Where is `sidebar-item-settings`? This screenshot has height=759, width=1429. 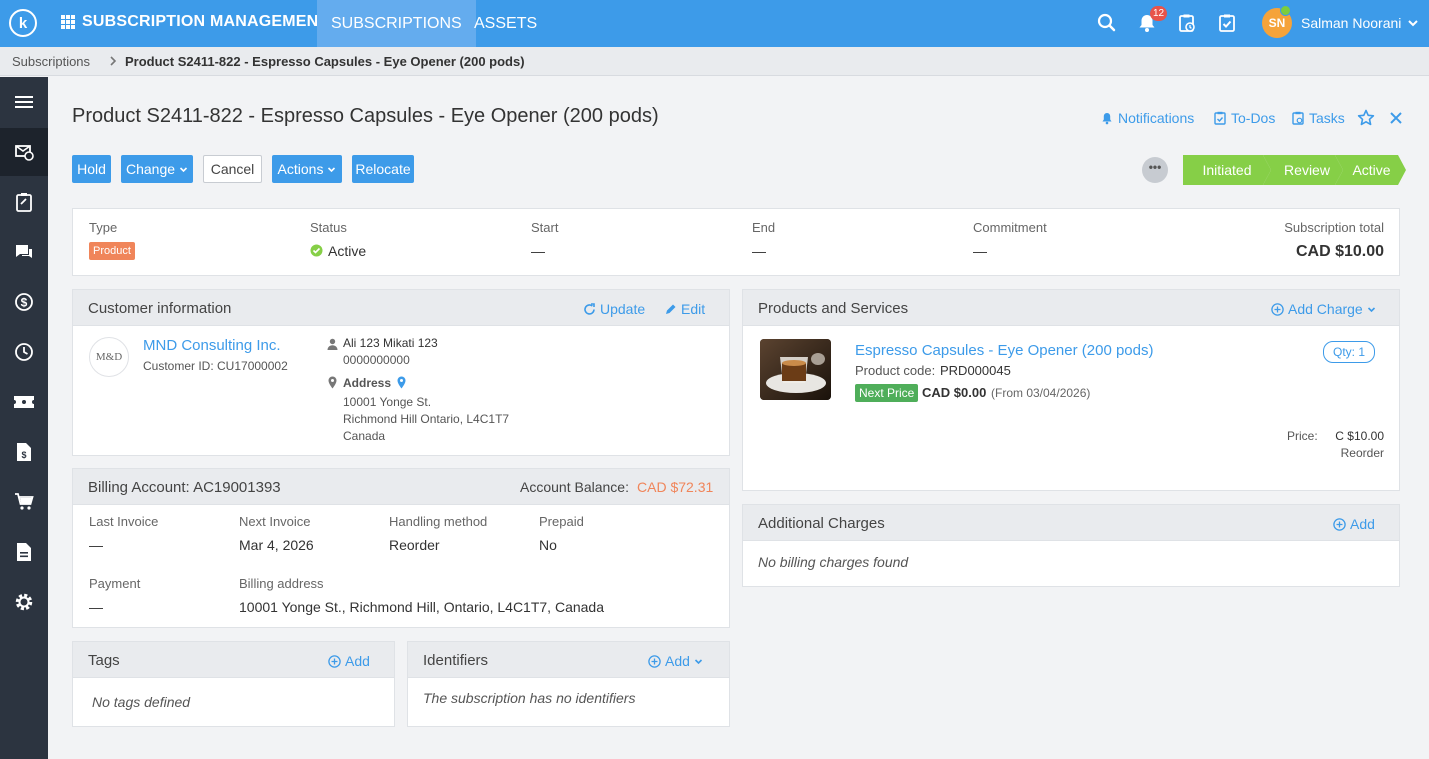 sidebar-item-settings is located at coordinates (24, 602).